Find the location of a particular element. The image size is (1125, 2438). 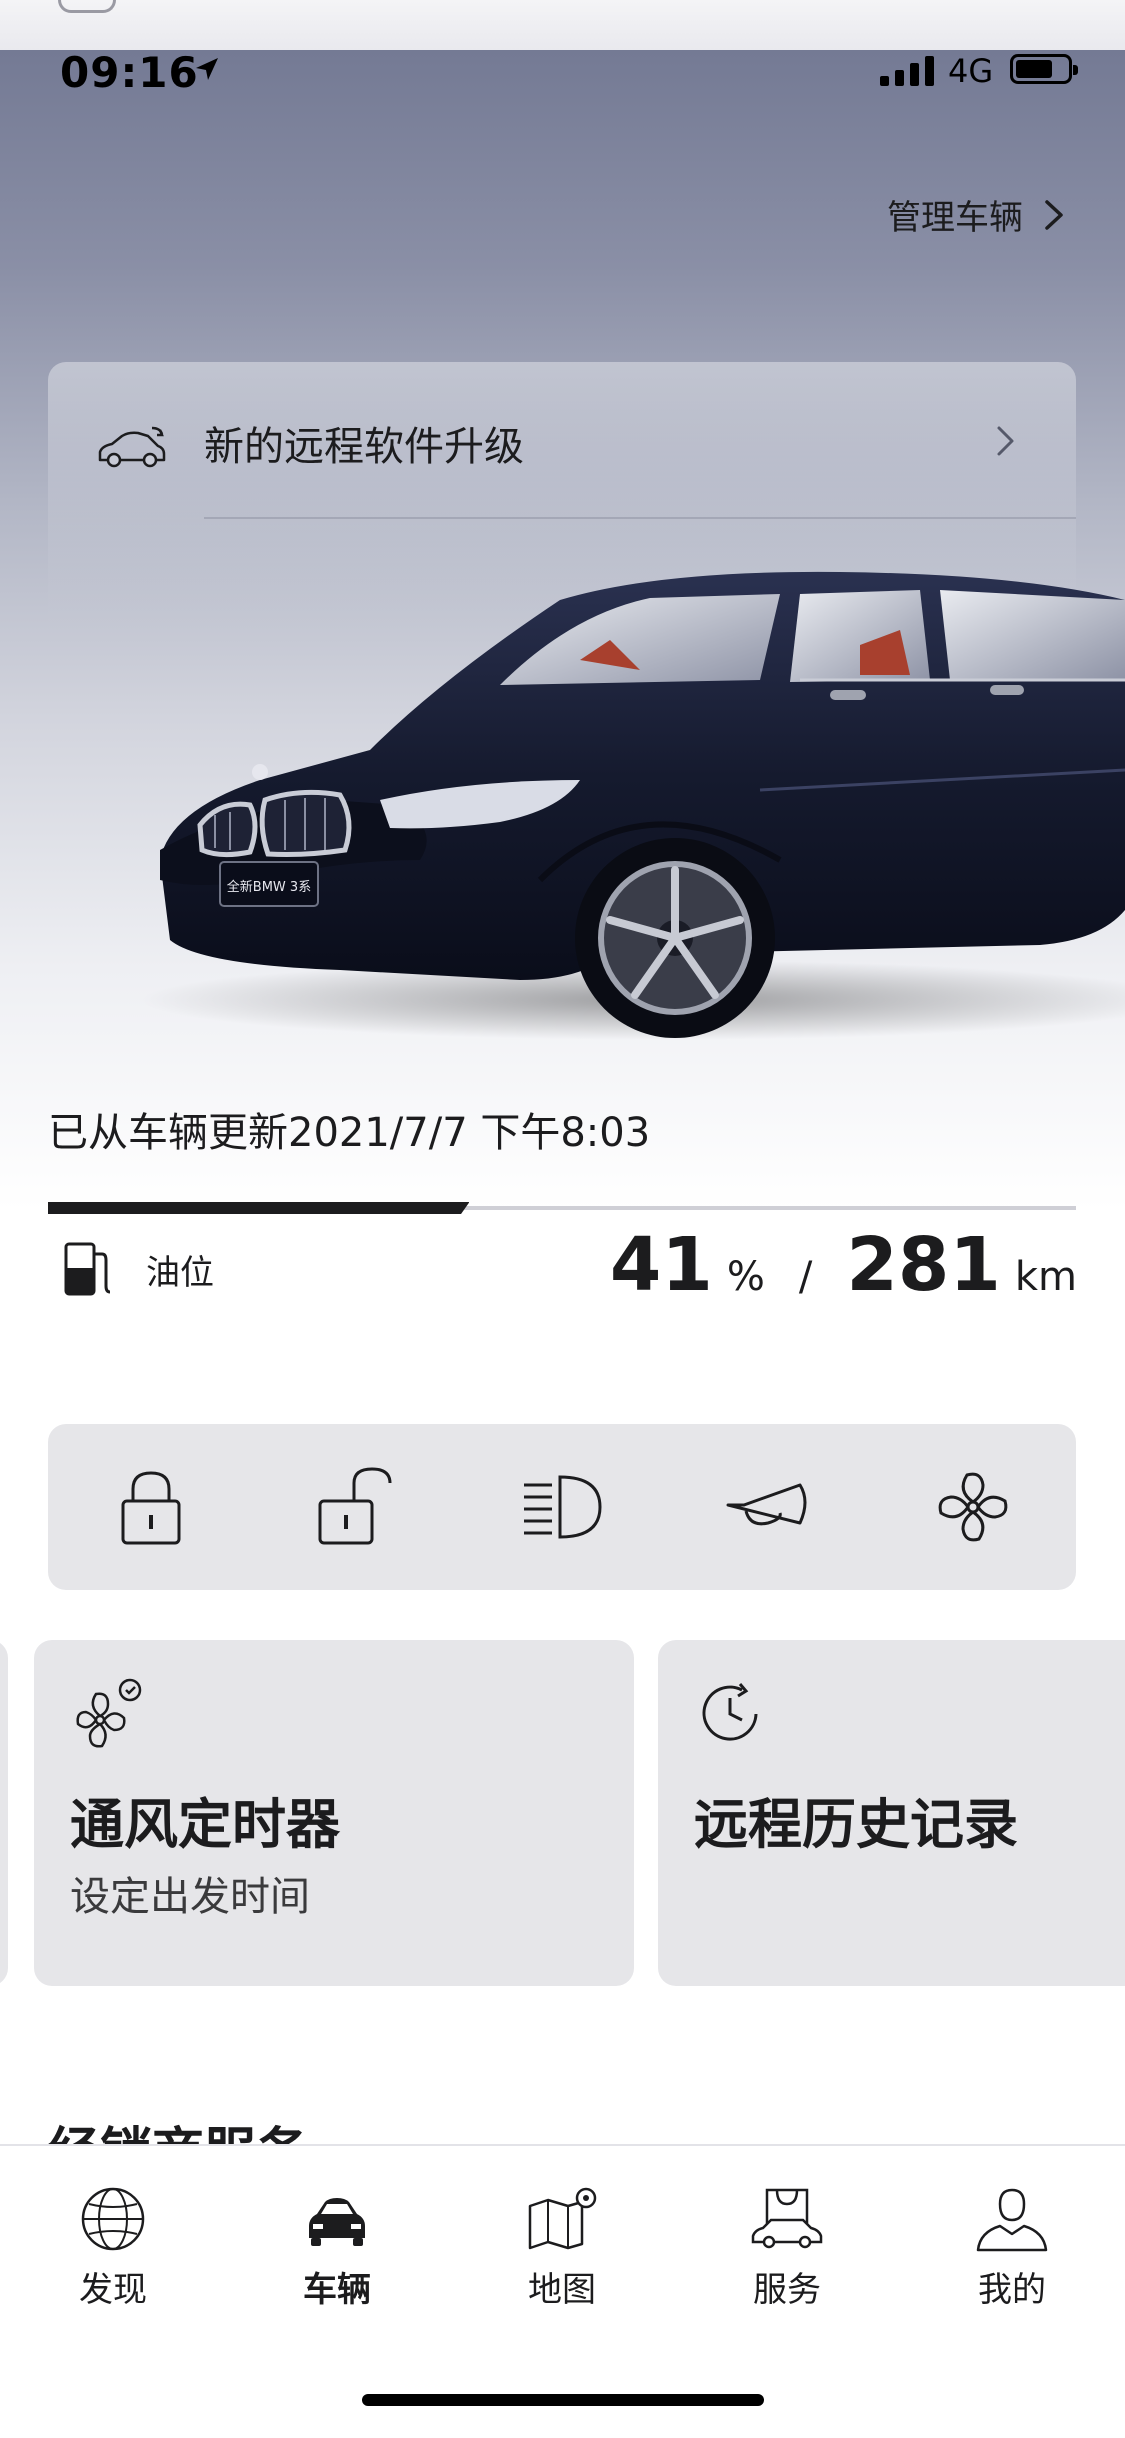

tab-profile: 我的 is located at coordinates (1012, 2247).